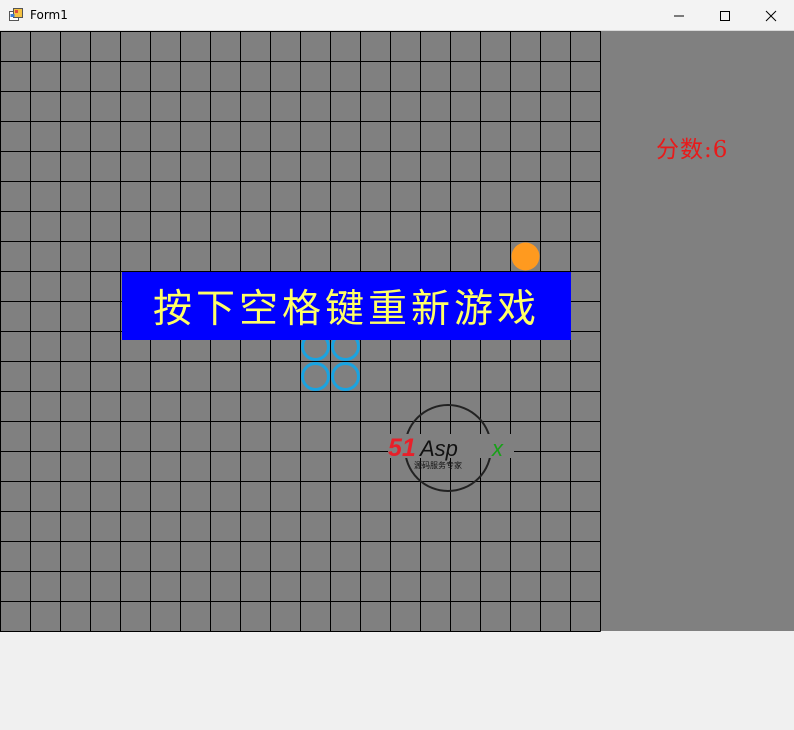  I want to click on minimize-icon, so click(679, 15).